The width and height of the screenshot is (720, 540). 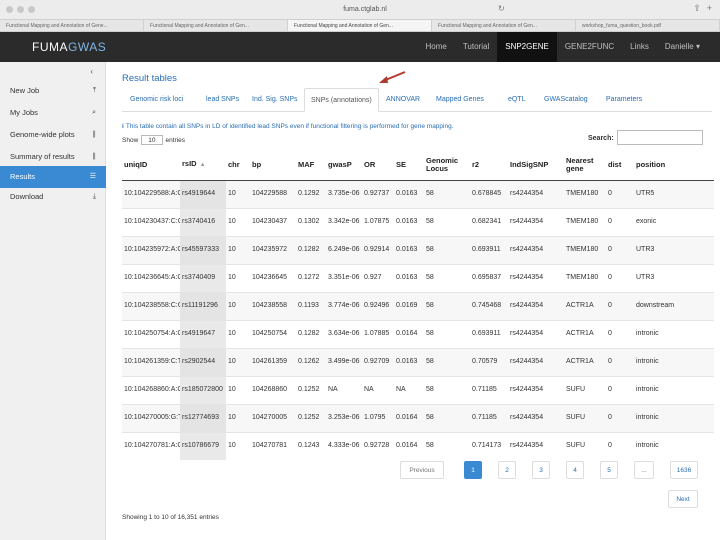 I want to click on column-header: position, so click(x=674, y=165).